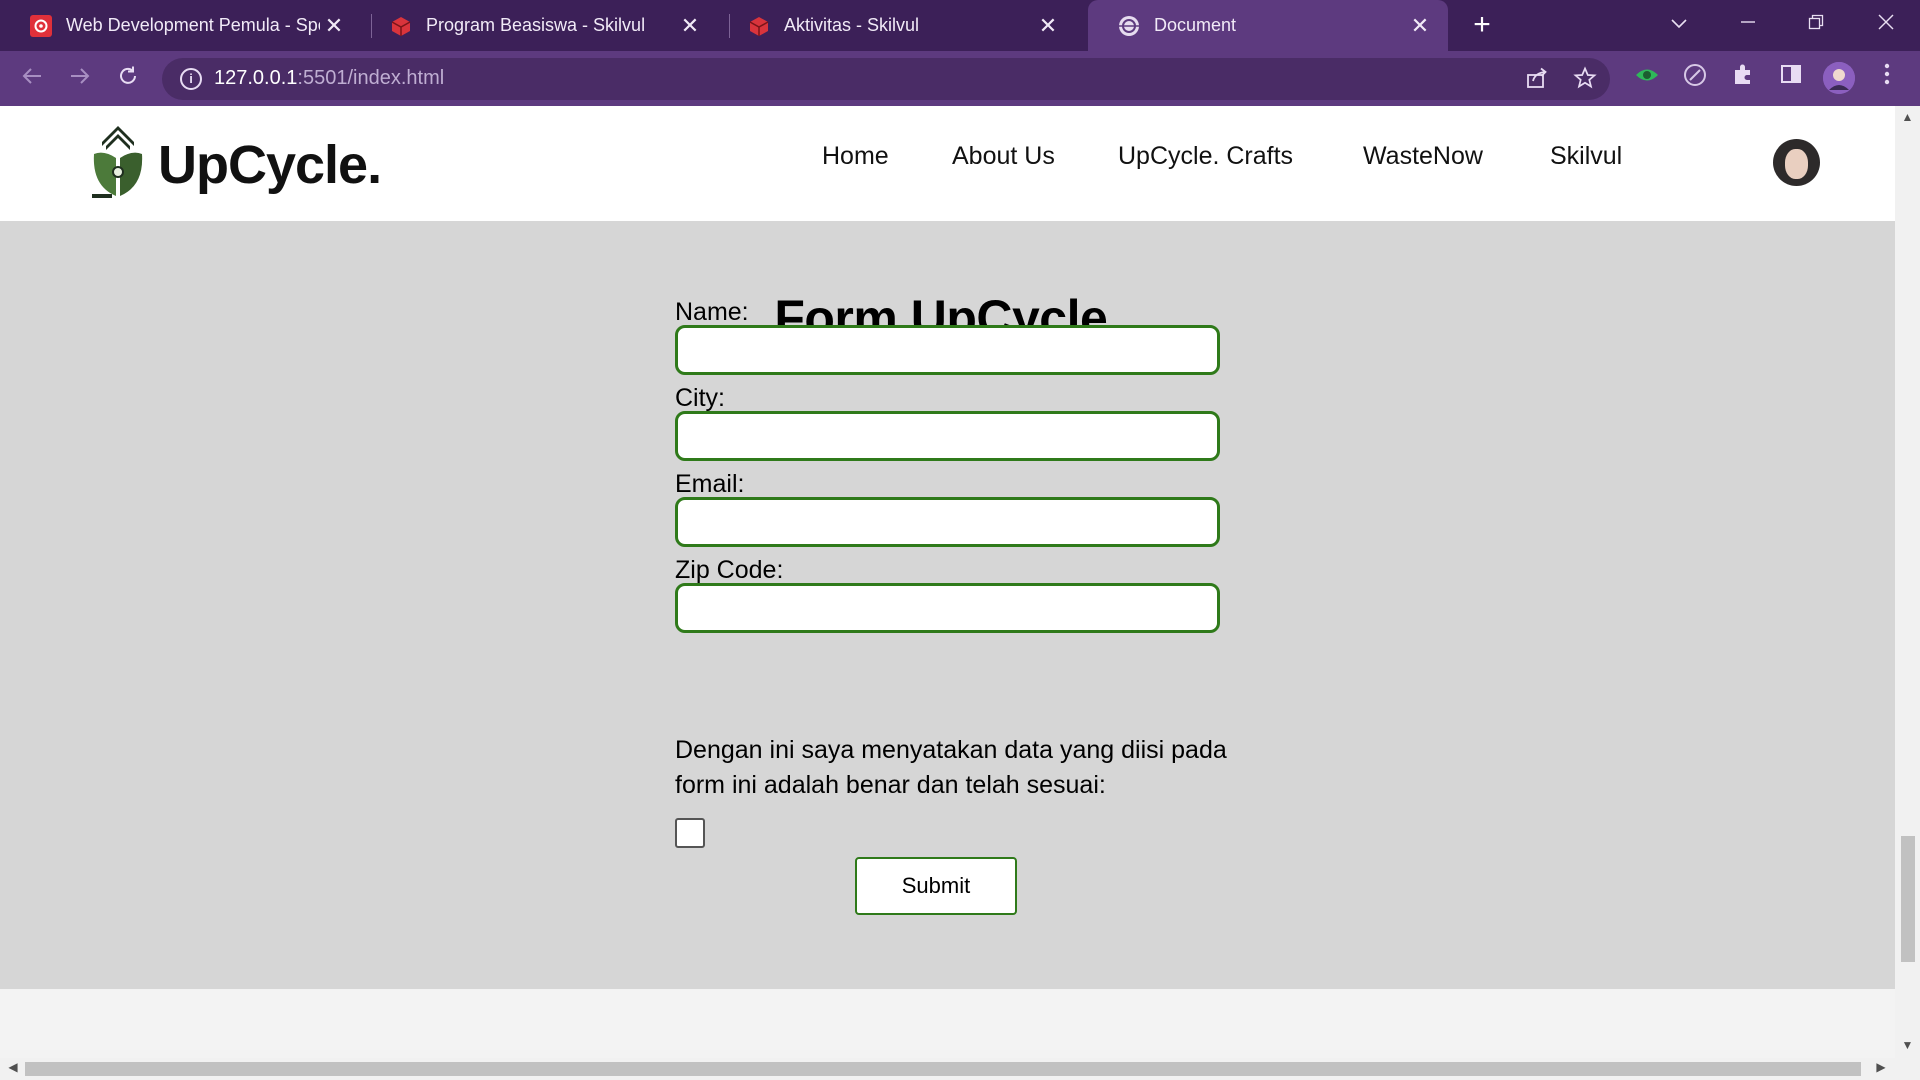 The height and width of the screenshot is (1080, 1920). Describe the element at coordinates (118, 163) in the screenshot. I see `upcycle-leaf-logo-icon` at that location.